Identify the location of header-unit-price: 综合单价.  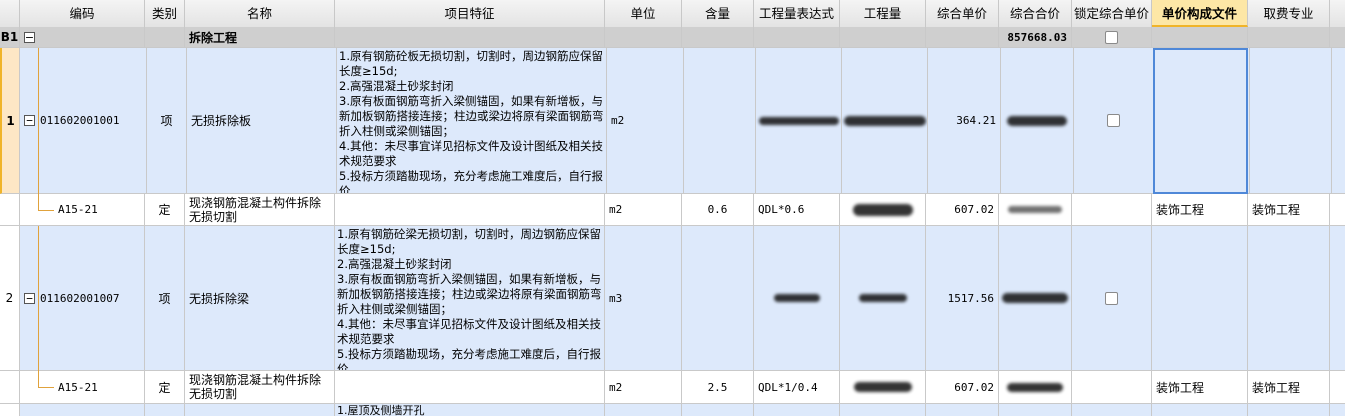
(962, 13).